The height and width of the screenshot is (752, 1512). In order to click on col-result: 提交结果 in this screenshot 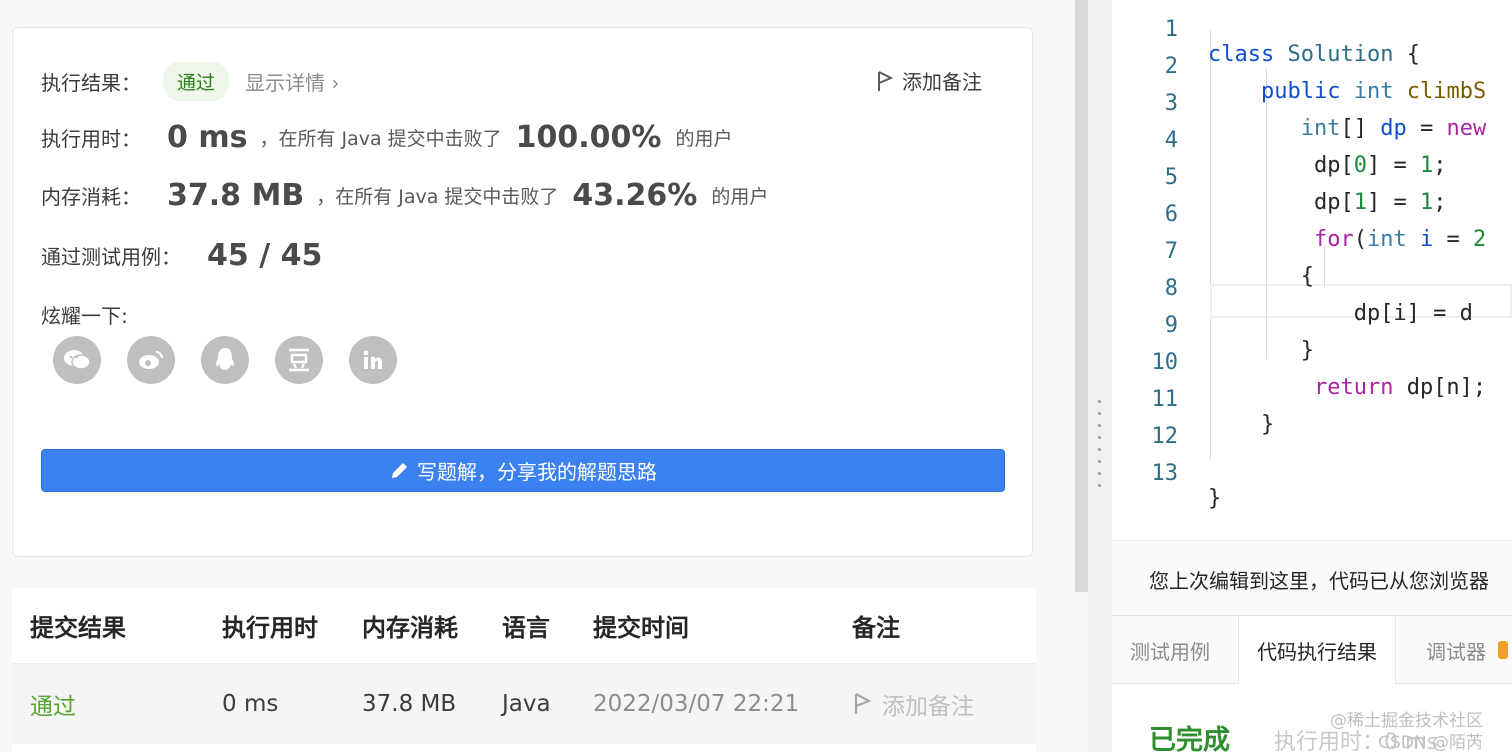, I will do `click(78, 628)`.